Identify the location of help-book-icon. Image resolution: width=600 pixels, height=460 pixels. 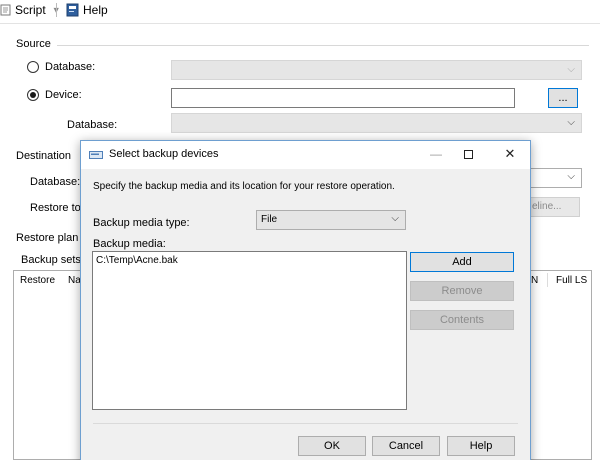
(72, 10).